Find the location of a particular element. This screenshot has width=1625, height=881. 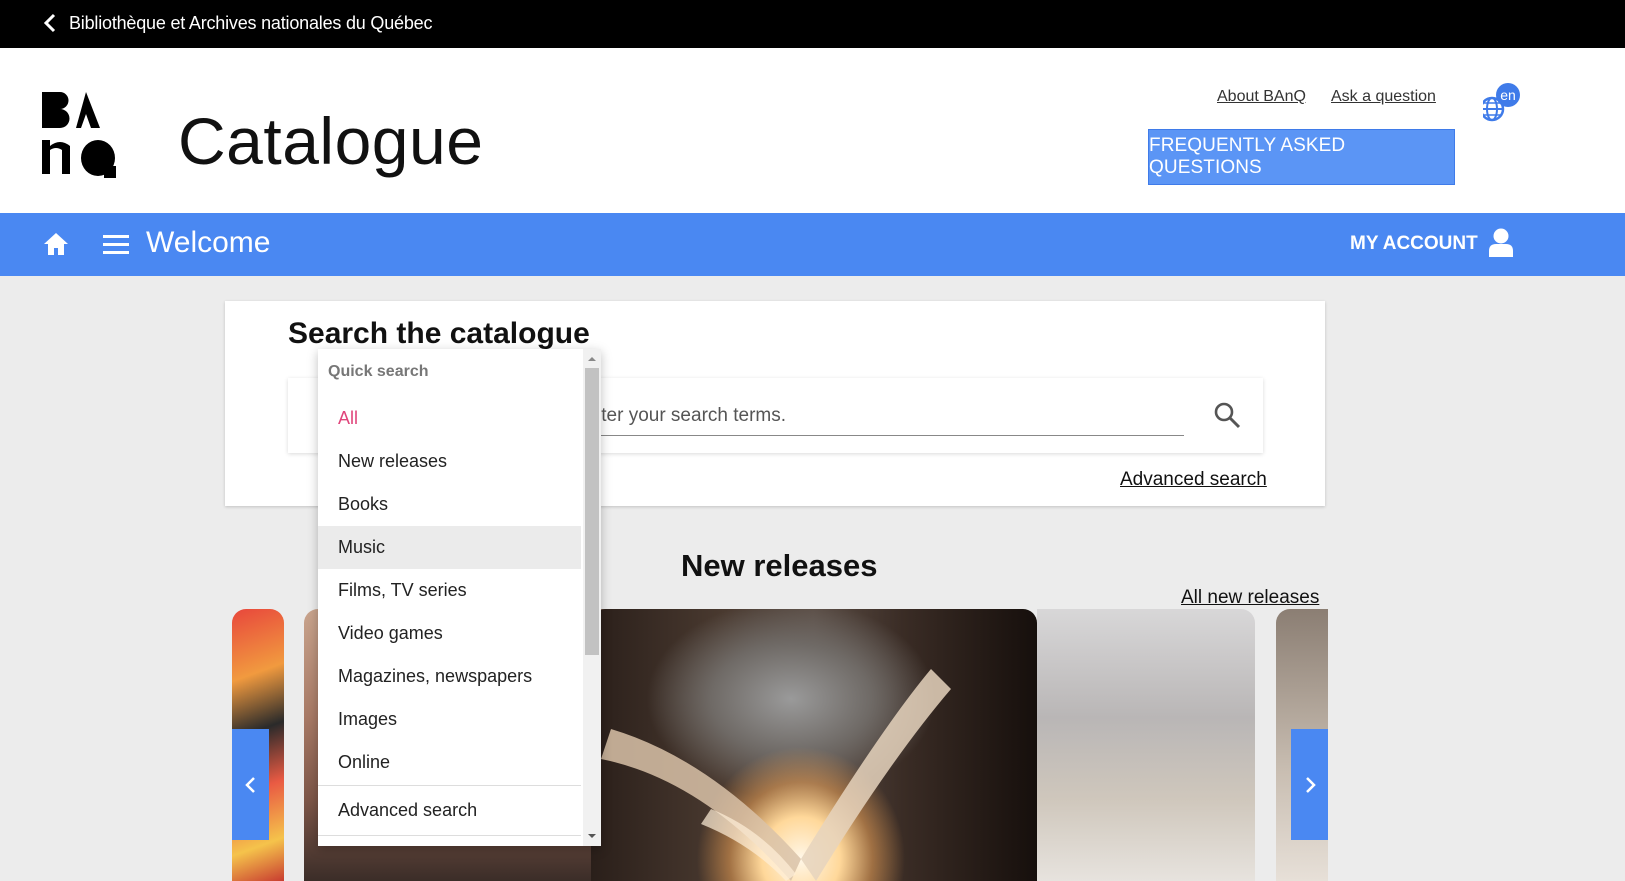

carousel-card-featured is located at coordinates (814, 745).